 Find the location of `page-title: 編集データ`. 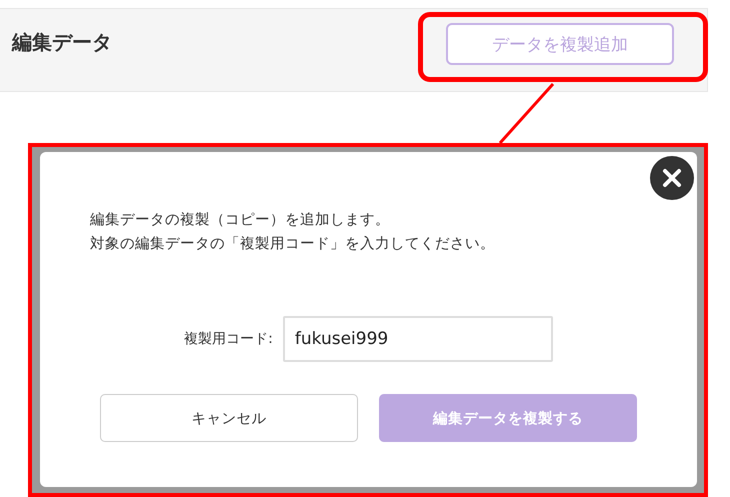

page-title: 編集データ is located at coordinates (62, 42).